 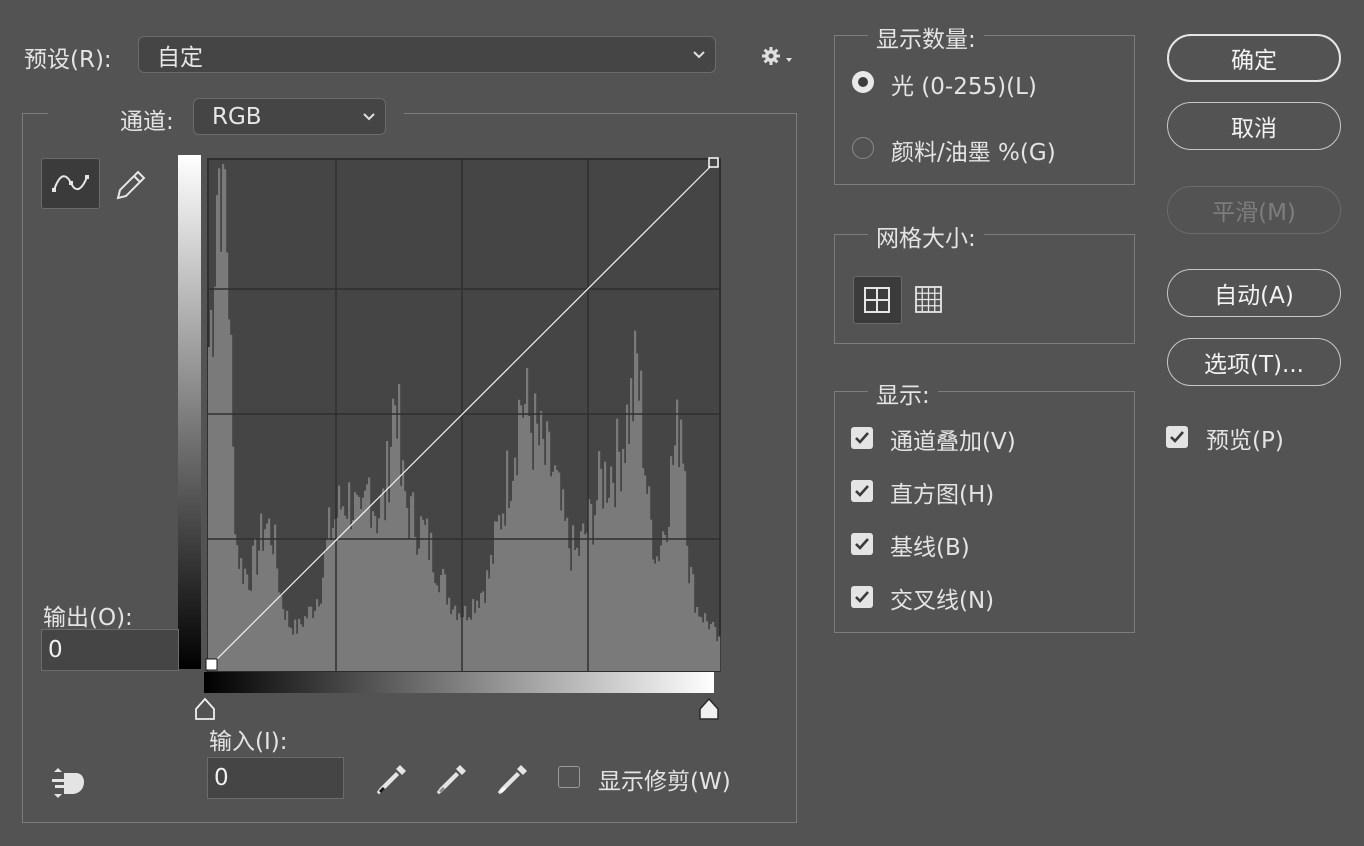 What do you see at coordinates (88, 618) in the screenshot?
I see `output-label: 输出(O):` at bounding box center [88, 618].